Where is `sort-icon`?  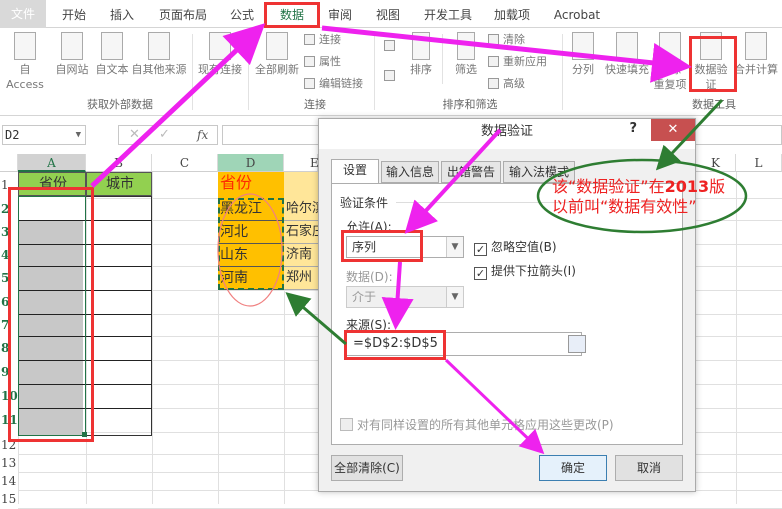
sort-icon is located at coordinates (421, 46).